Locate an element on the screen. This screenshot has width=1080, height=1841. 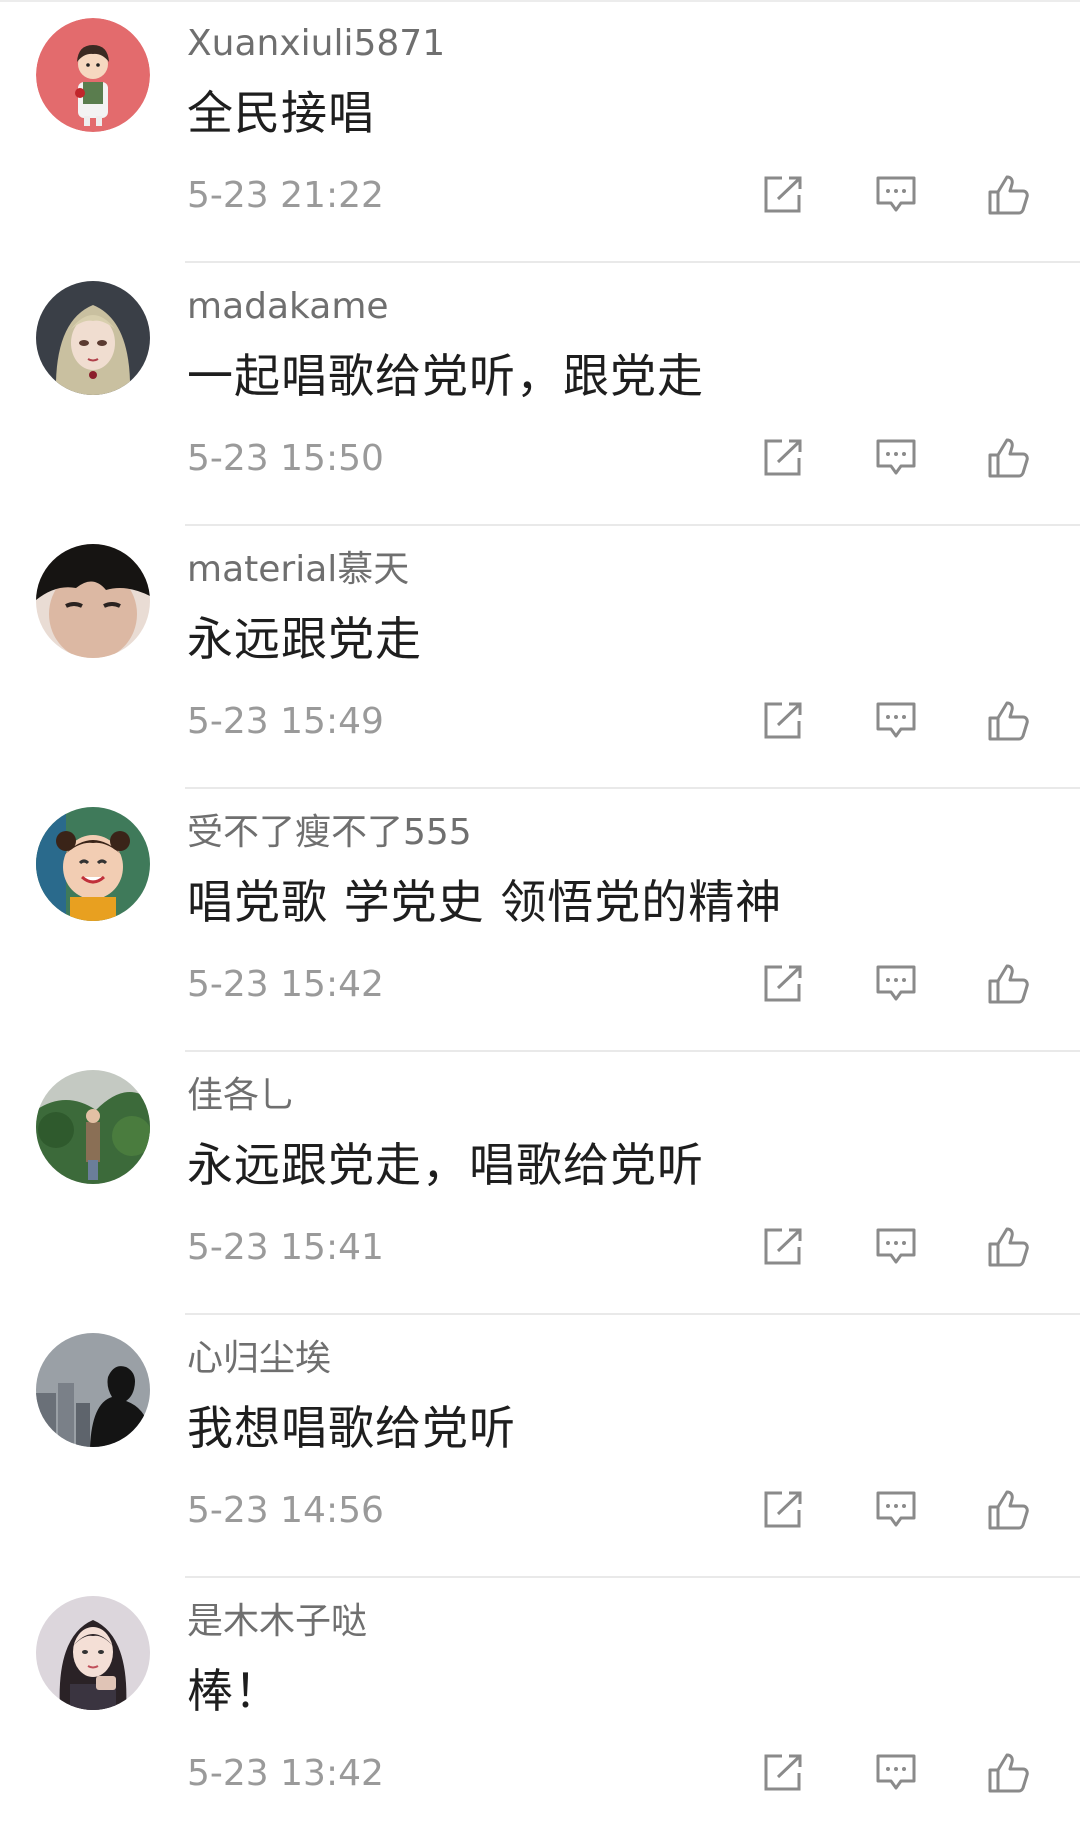
divider is located at coordinates (540, 1).